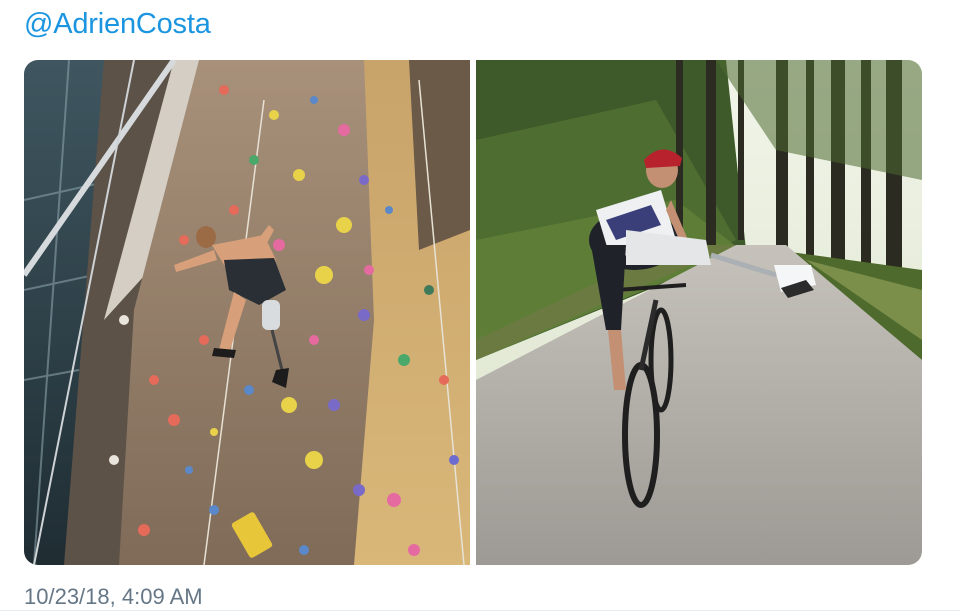 This screenshot has width=960, height=613. Describe the element at coordinates (113, 597) in the screenshot. I see `tweet-timestamp: 10/23/18, 4:09 AM` at that location.